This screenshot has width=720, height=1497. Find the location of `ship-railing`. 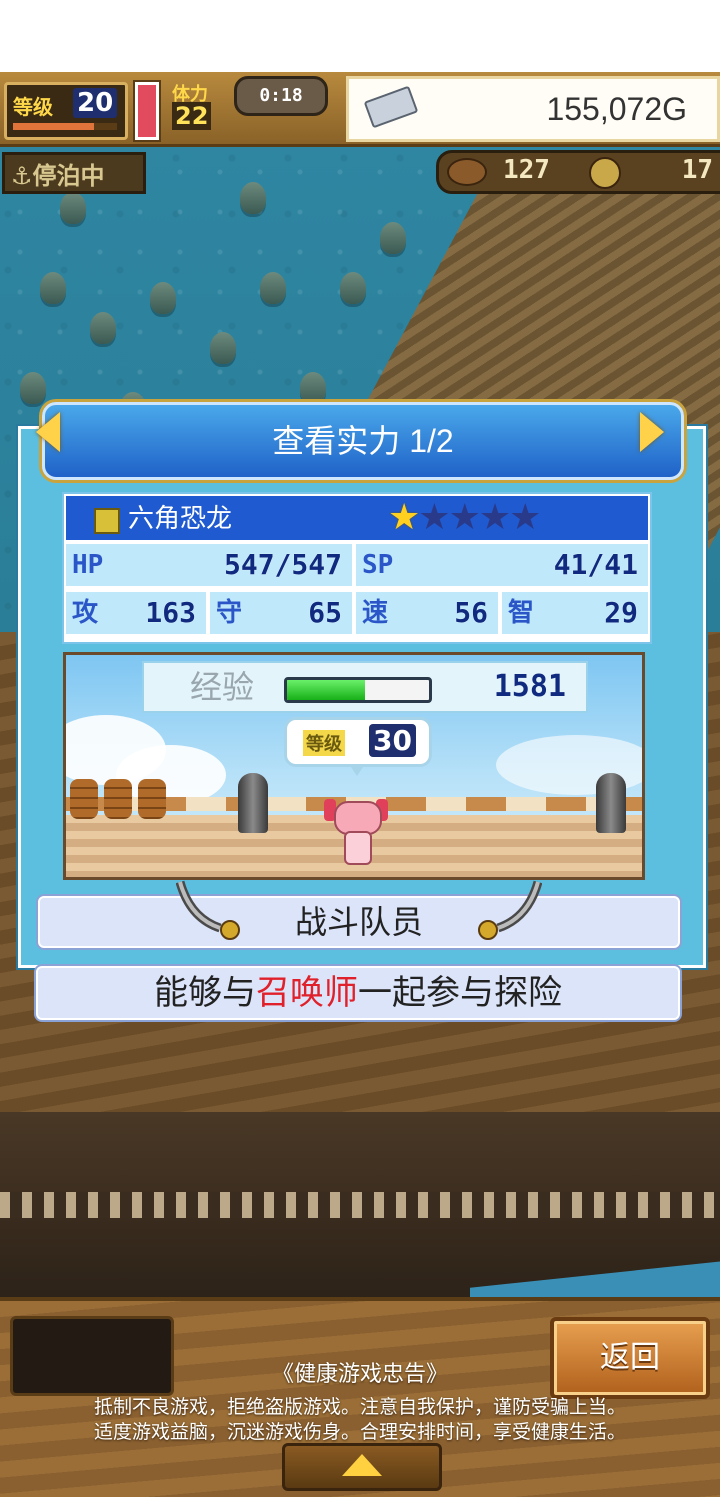

ship-railing is located at coordinates (360, 1205).